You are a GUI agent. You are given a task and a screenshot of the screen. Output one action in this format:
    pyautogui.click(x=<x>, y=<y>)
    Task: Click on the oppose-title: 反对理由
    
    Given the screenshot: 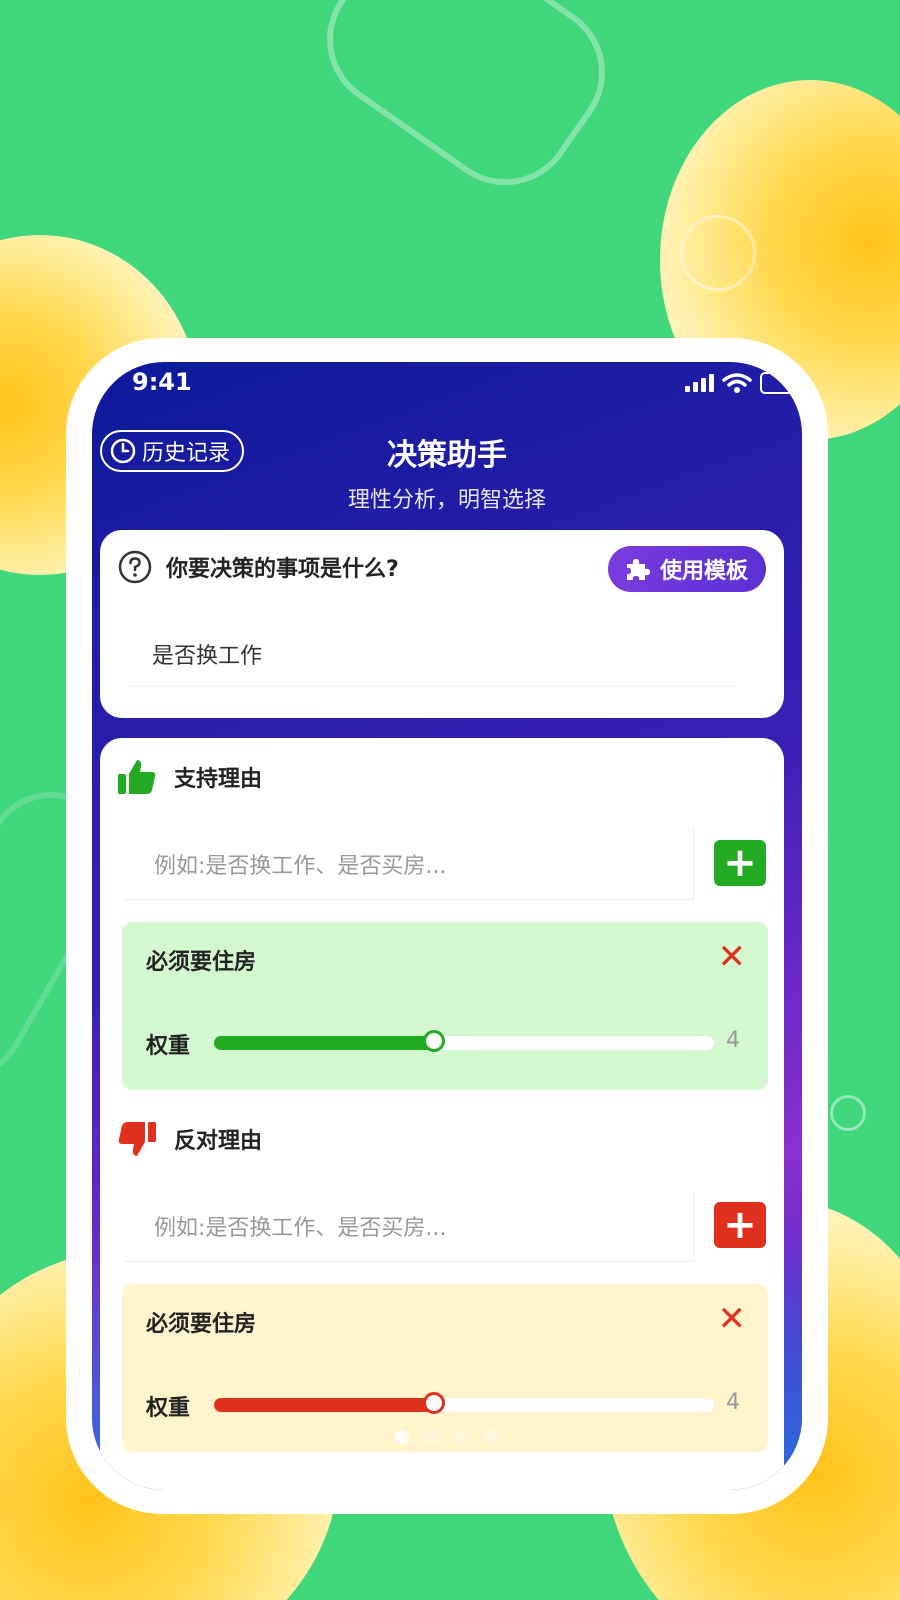 What is the action you would take?
    pyautogui.click(x=218, y=1141)
    